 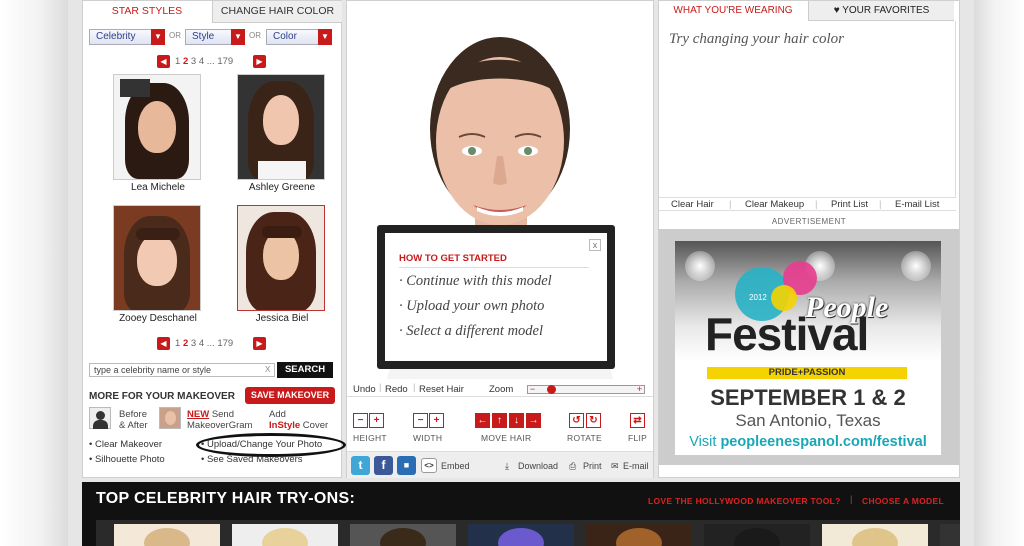 I want to click on save-makeover-button: SAVE MAKEOVER, so click(x=290, y=395).